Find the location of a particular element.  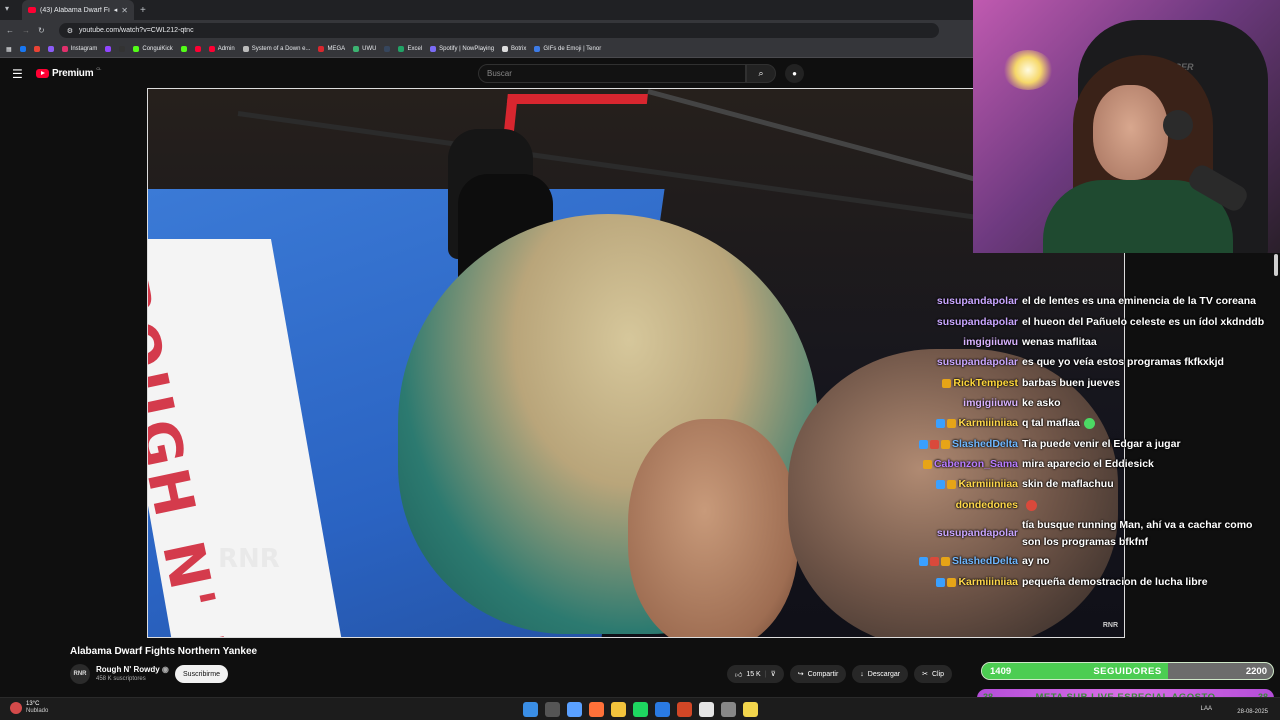

bookmark-blank is located at coordinates (122, 49).